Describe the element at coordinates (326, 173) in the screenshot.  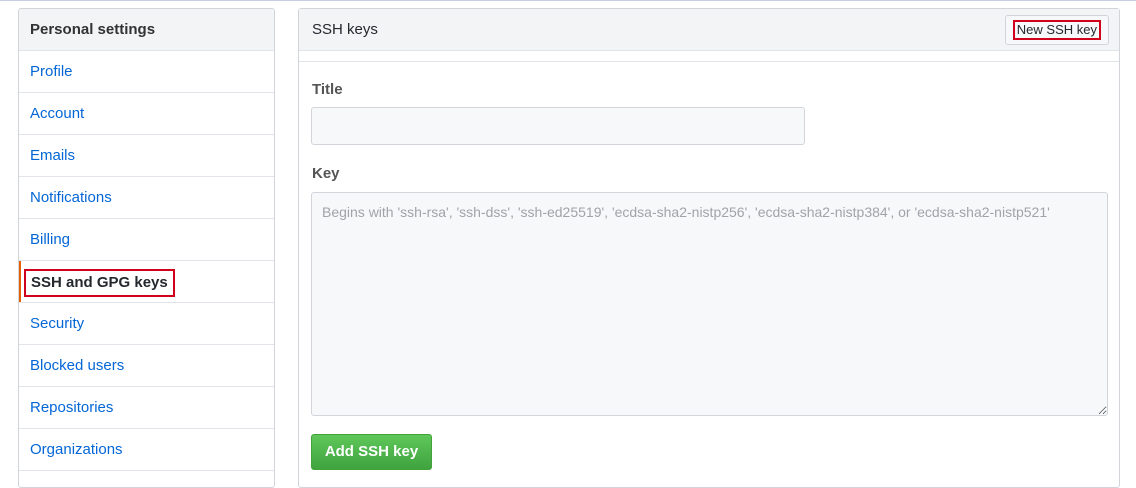
I see `key-label: Key` at that location.